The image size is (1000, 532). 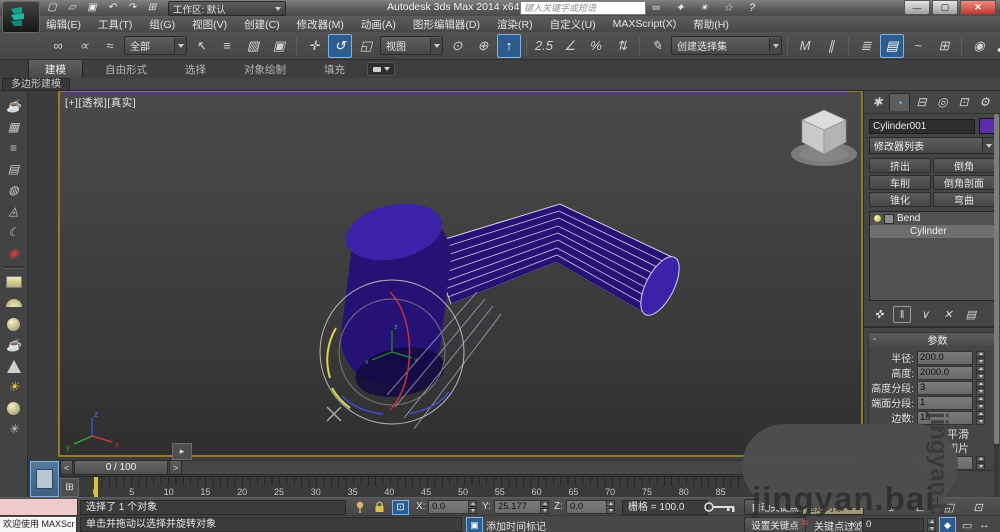 I want to click on box-primitive-icon, so click(x=14, y=282).